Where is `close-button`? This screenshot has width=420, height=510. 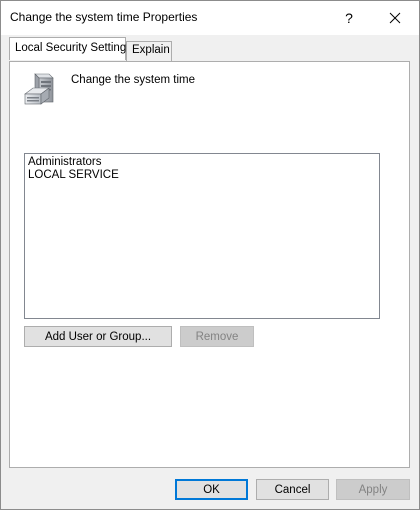 close-button is located at coordinates (395, 18).